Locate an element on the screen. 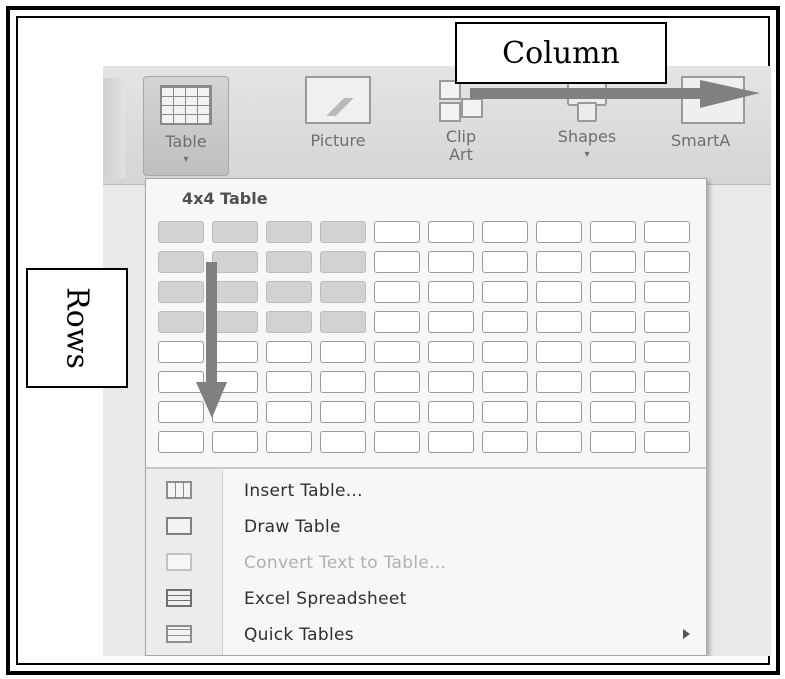 This screenshot has width=785, height=679. column-callout: Column is located at coordinates (561, 53).